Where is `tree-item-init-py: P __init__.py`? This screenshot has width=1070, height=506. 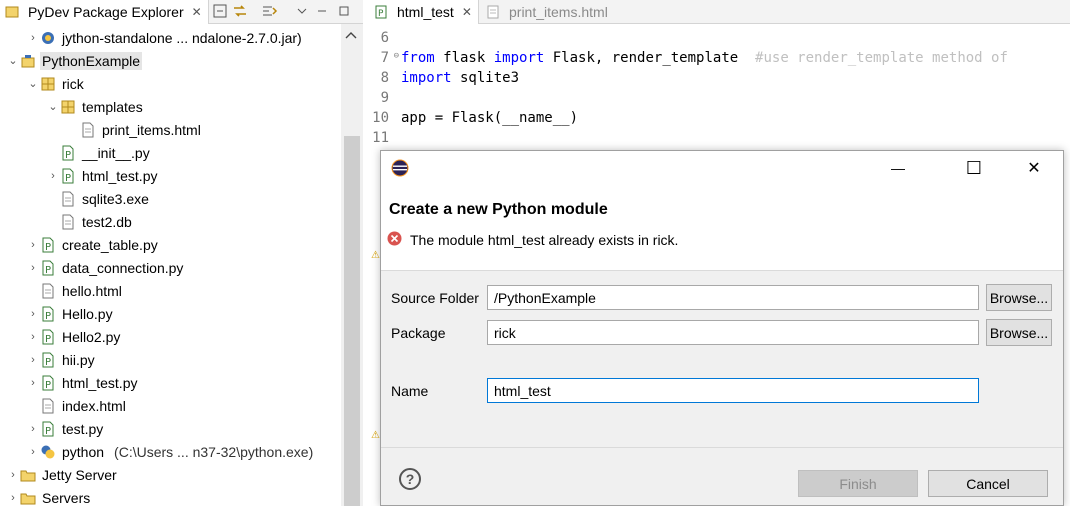 tree-item-init-py: P __init__.py is located at coordinates (99, 152).